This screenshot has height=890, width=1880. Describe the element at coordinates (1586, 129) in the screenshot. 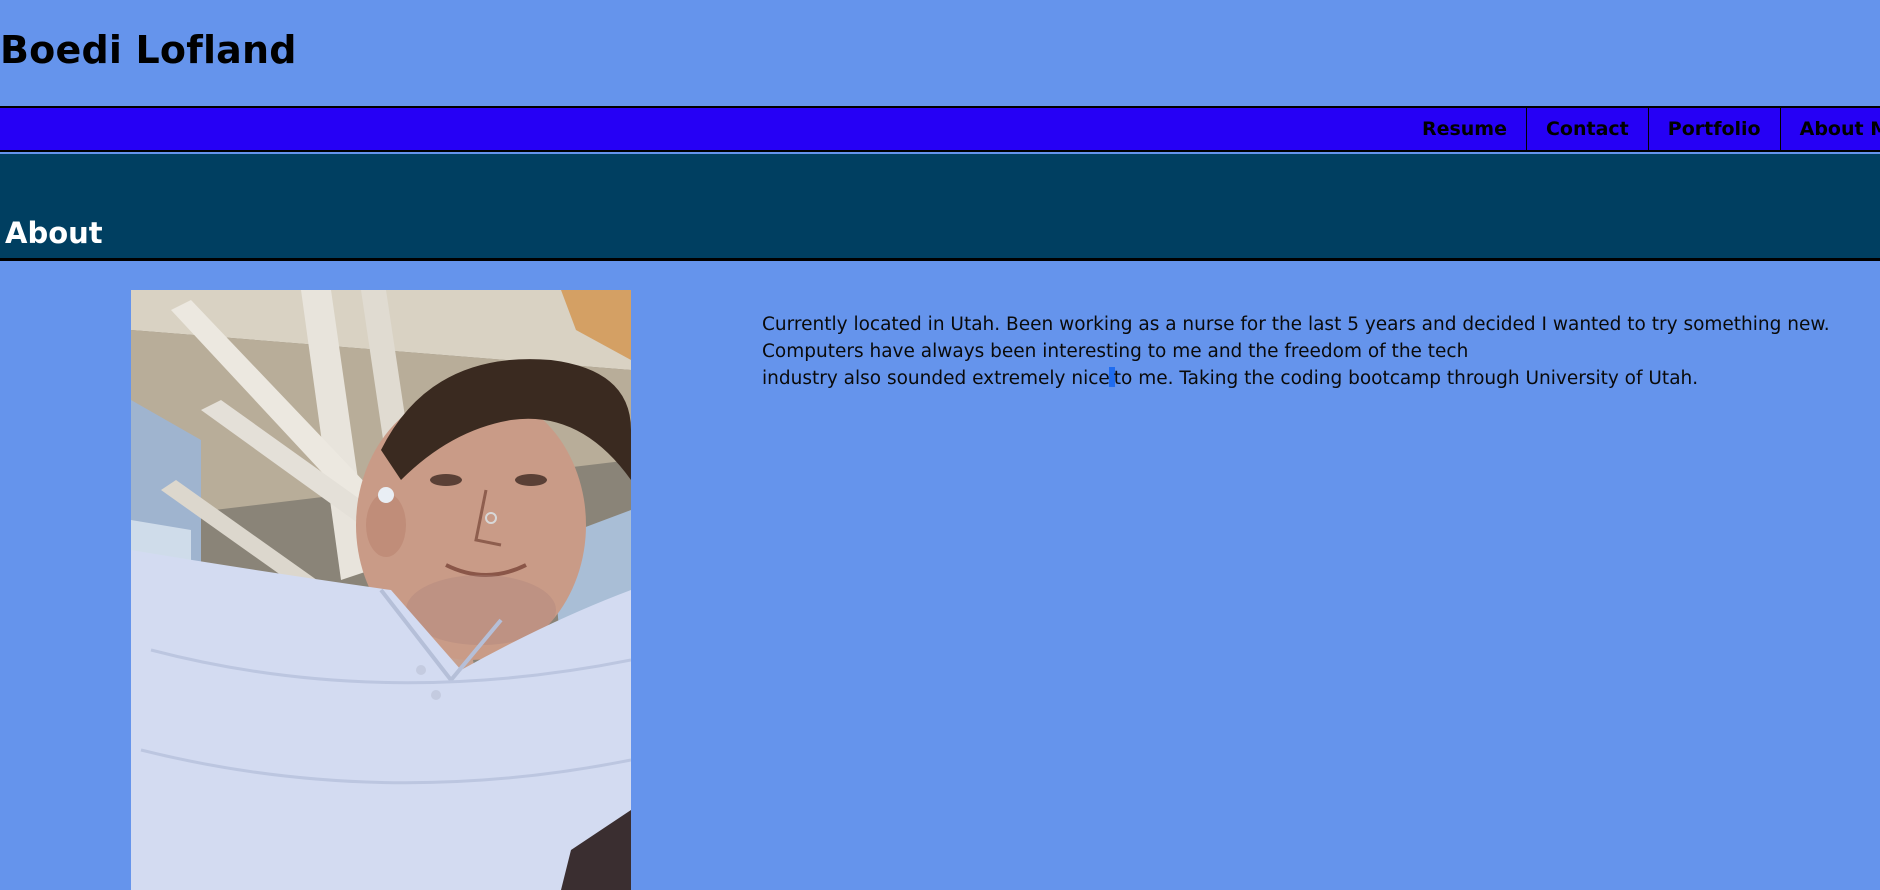

I see `nav-link-contact: Contact` at that location.